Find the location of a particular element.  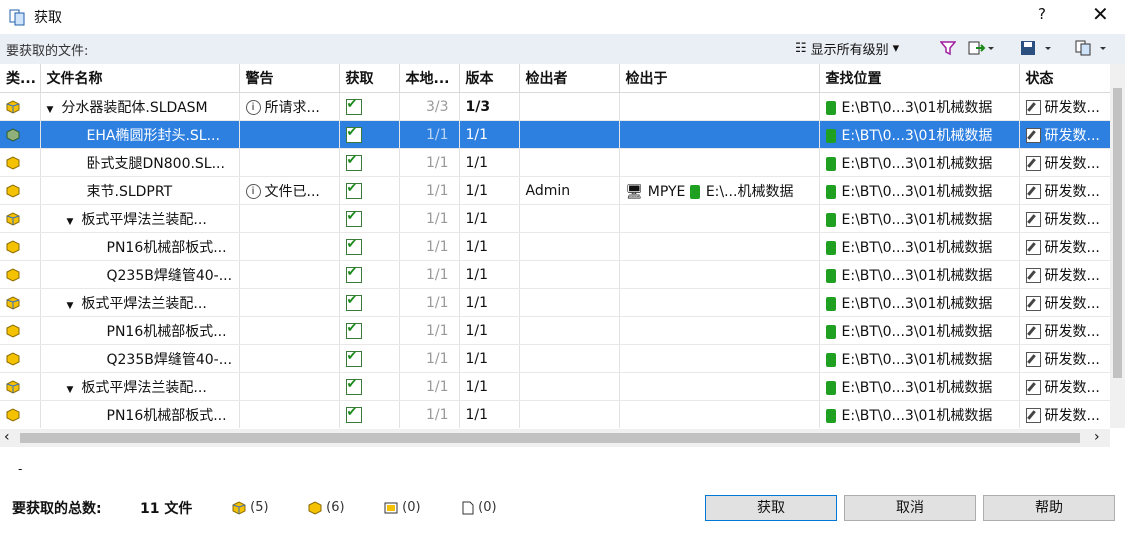

files-to-get-label: 要获取的文件: is located at coordinates (47, 51).